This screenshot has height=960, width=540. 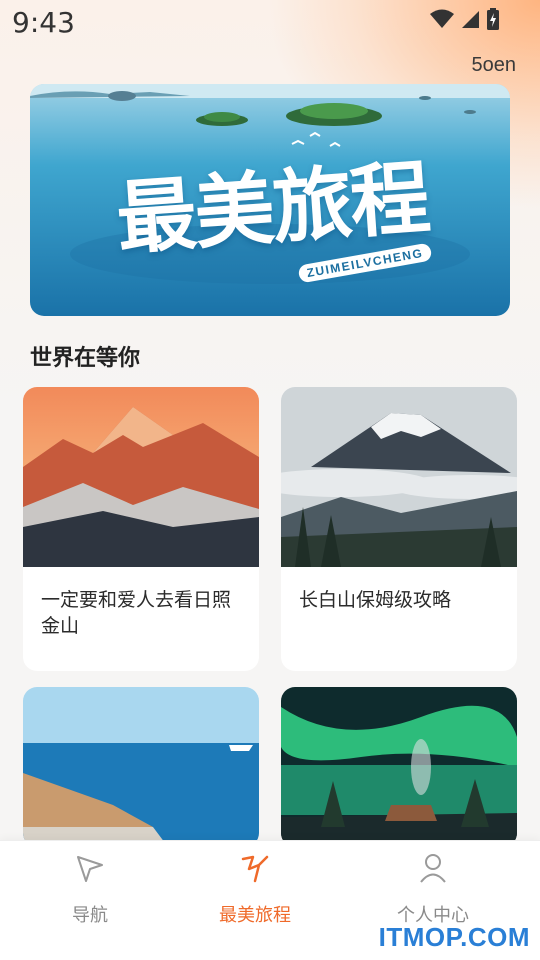 I want to click on wifi-icon, so click(x=442, y=18).